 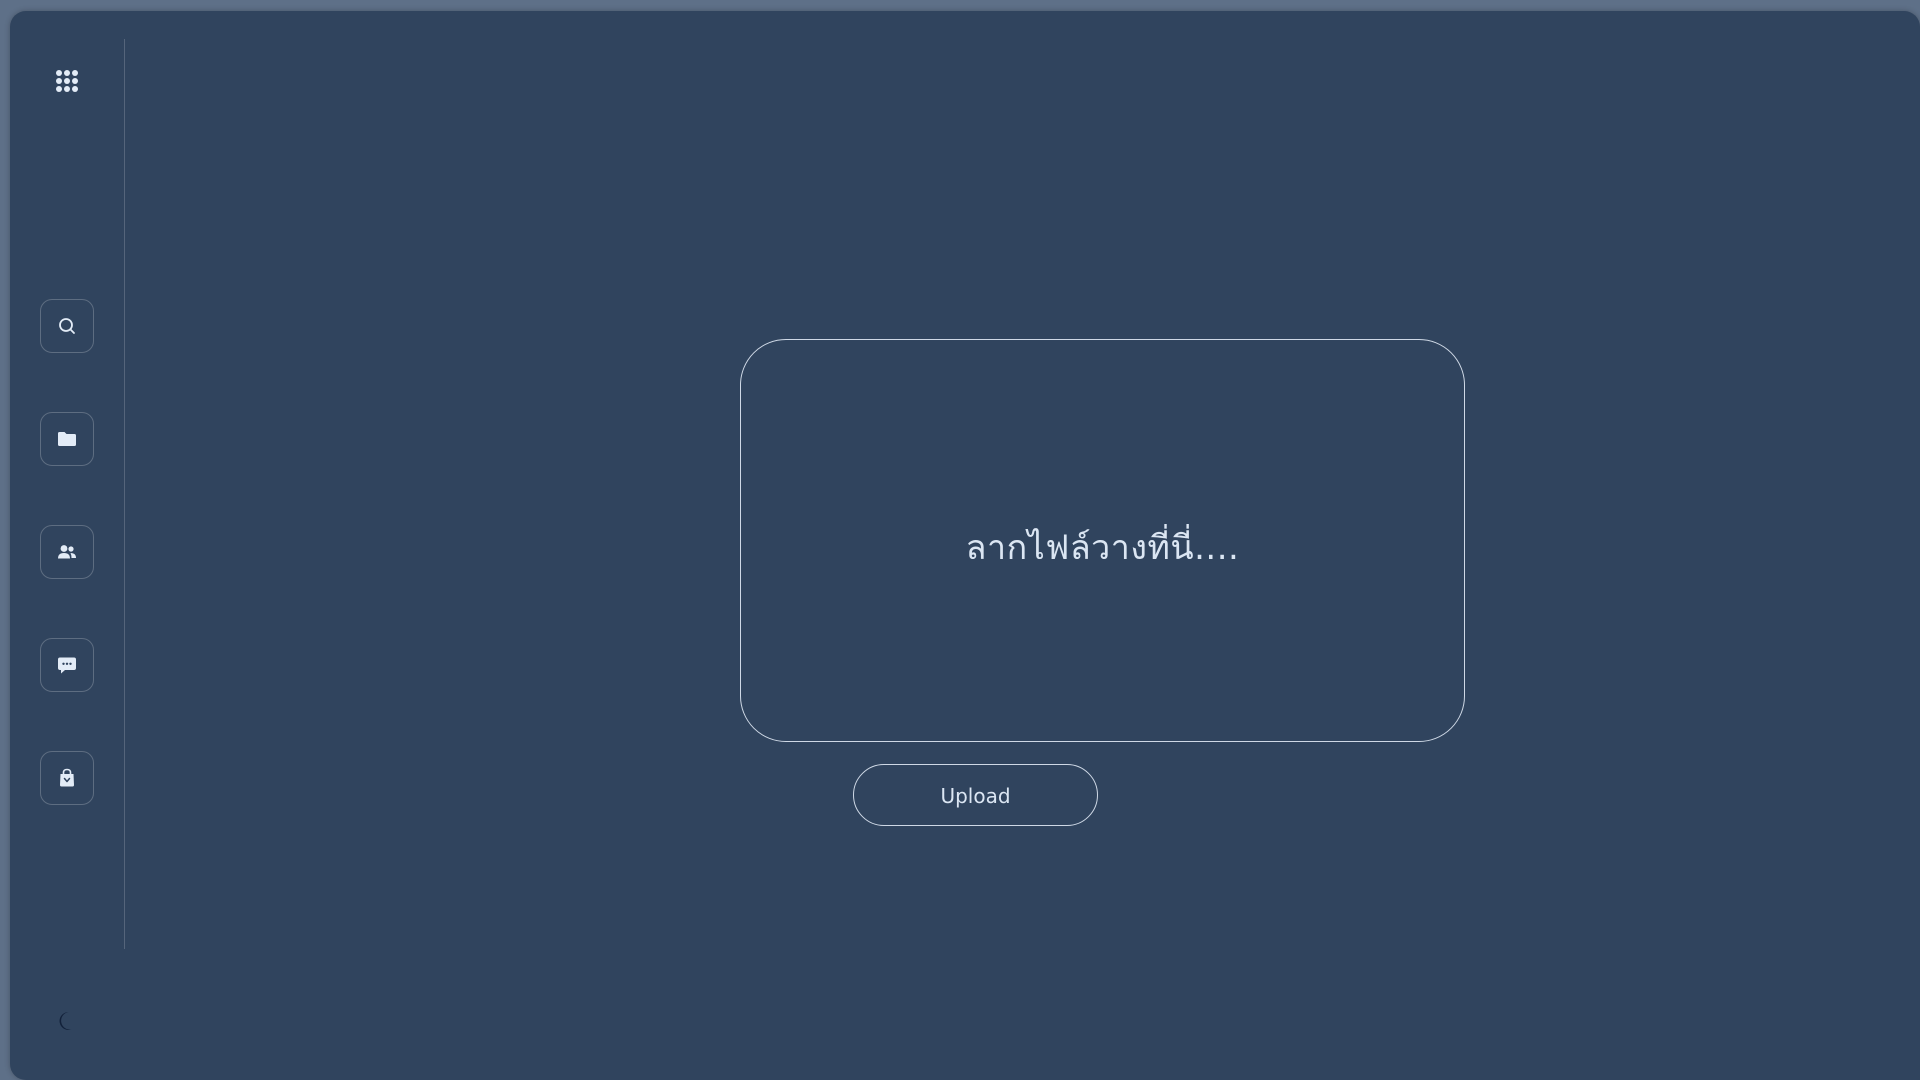 I want to click on sidebar-item-files, so click(x=67, y=439).